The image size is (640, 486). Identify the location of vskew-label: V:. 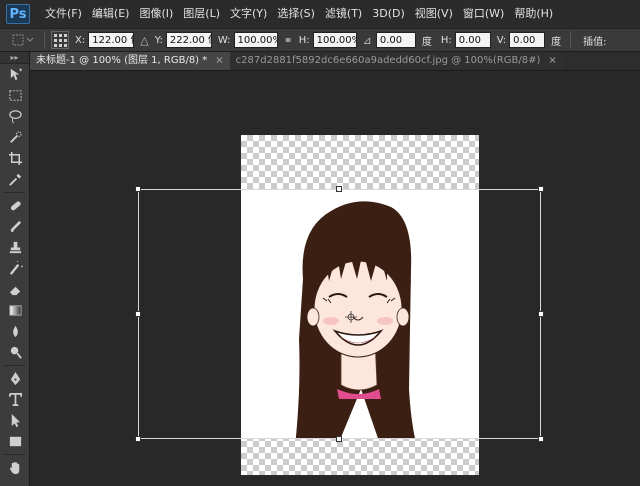
(501, 40).